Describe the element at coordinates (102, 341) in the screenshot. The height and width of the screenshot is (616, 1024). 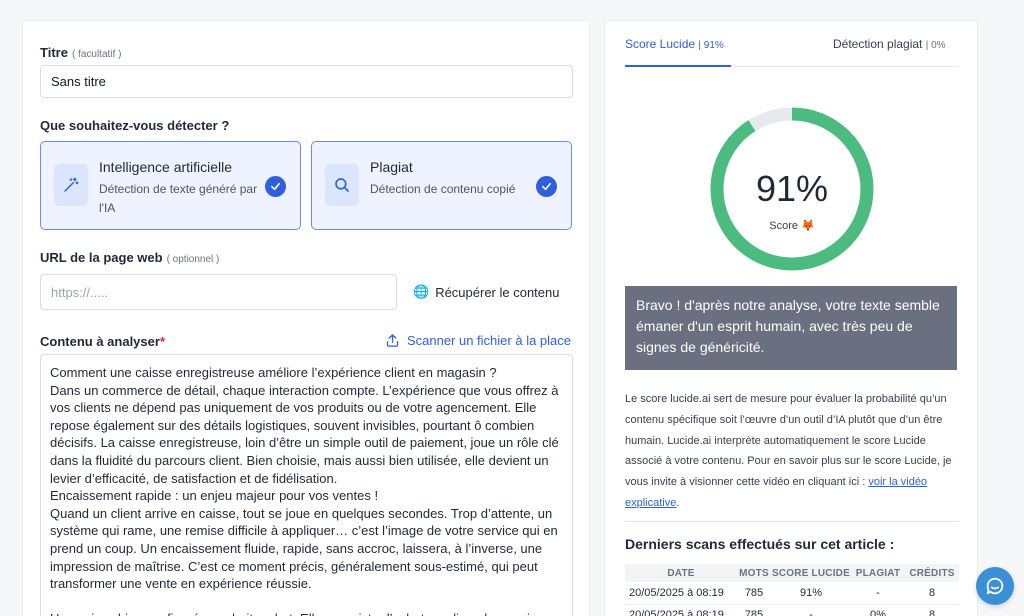
I see `content-label: Contenu à analyser*` at that location.